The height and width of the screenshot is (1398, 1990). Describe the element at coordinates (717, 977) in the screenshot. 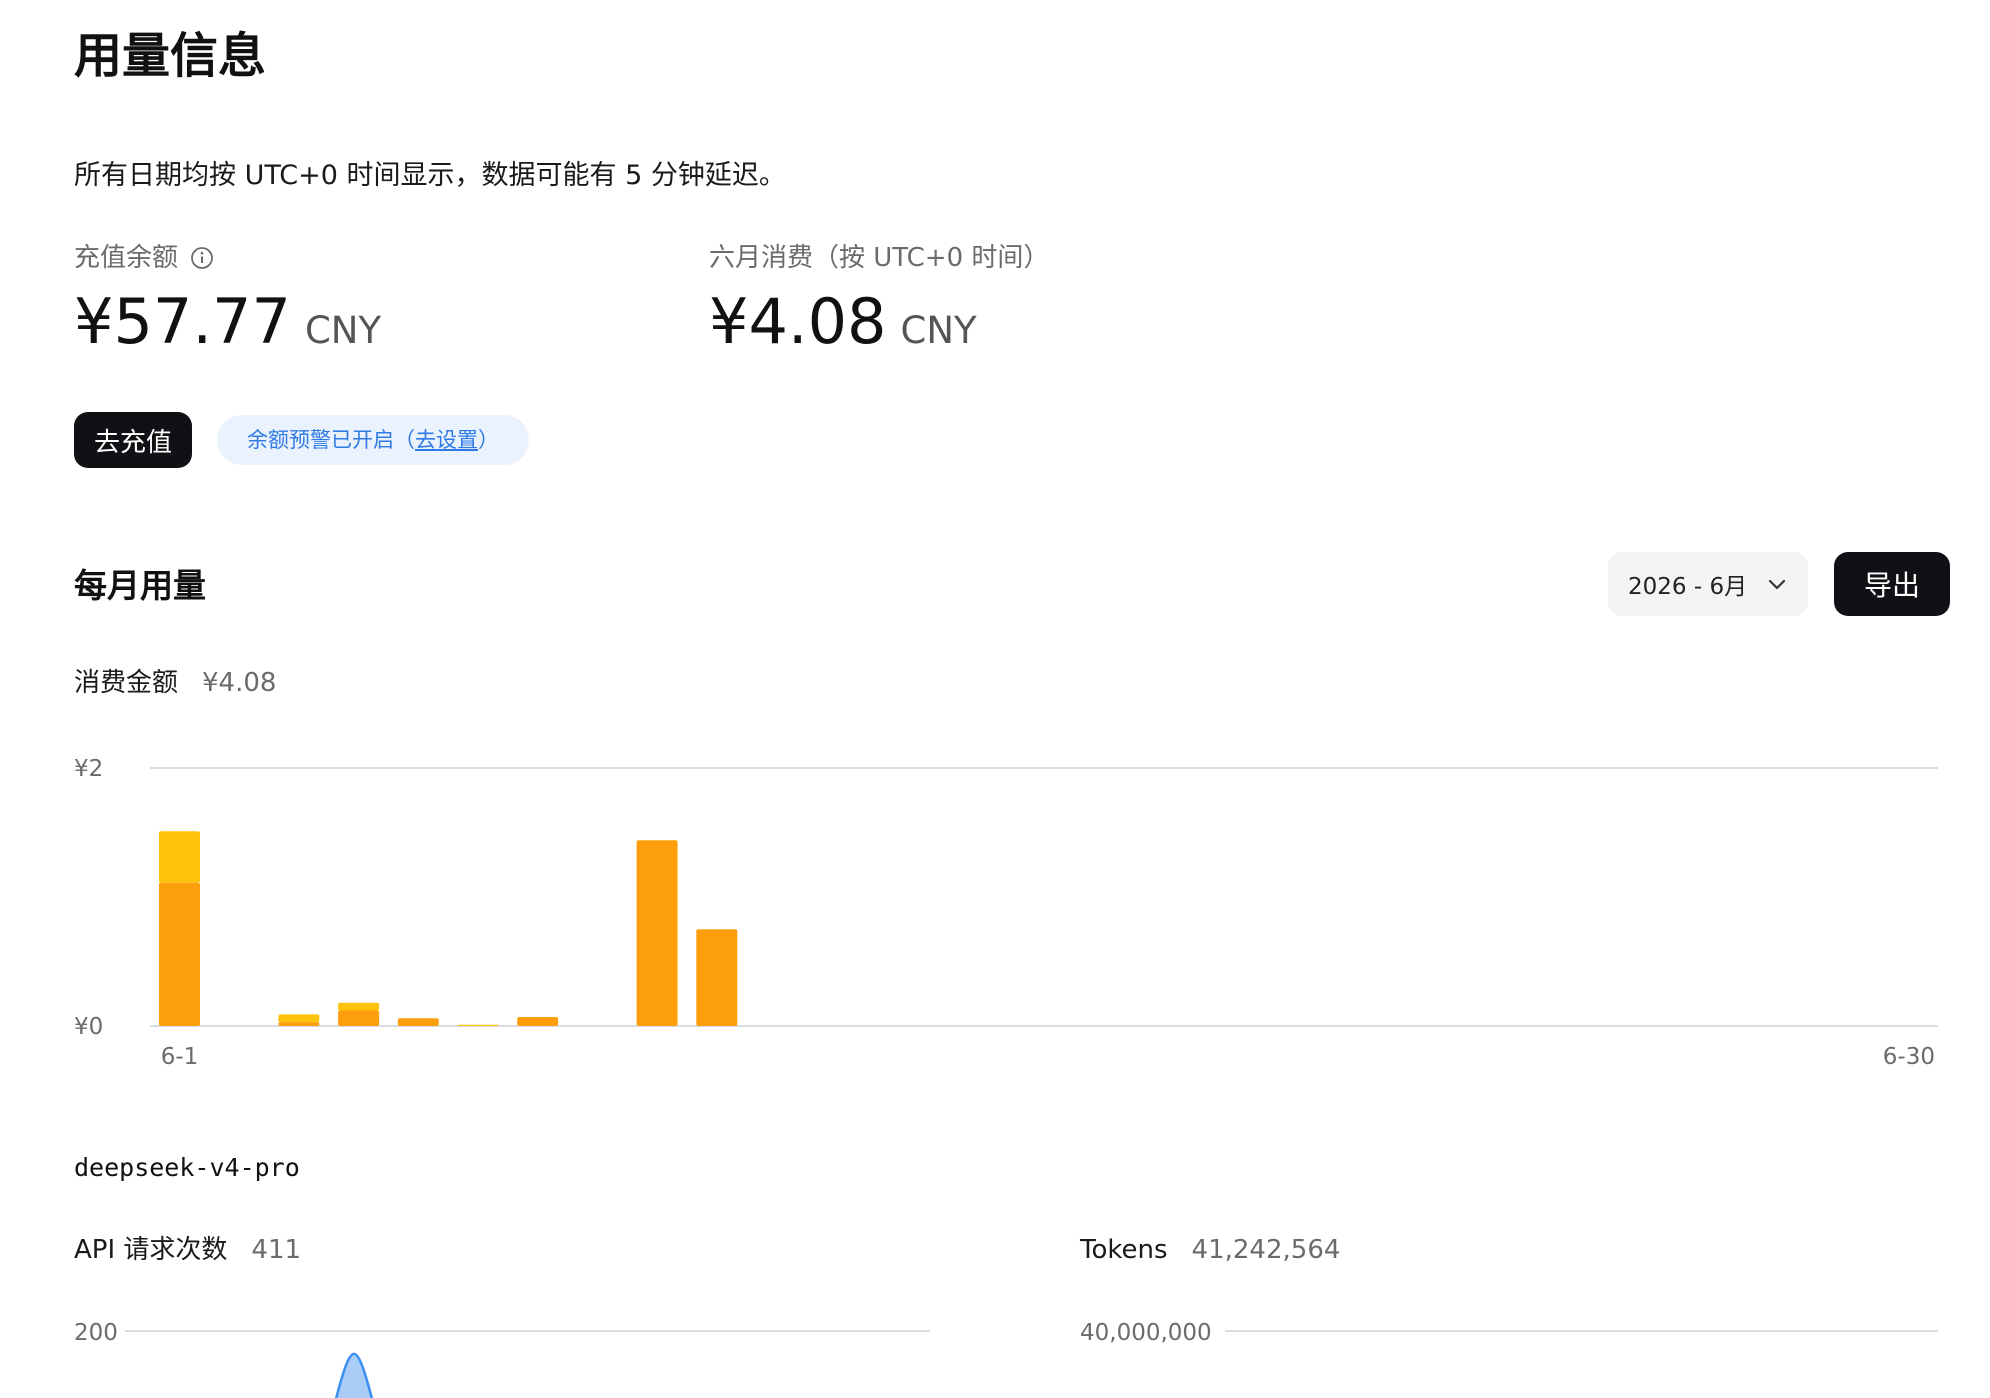

I see `bar-6-10-s0` at that location.